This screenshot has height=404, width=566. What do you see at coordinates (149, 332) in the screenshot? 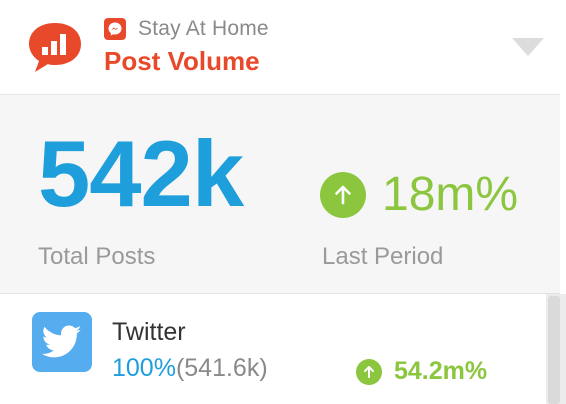
I see `network-name: Twitter` at bounding box center [149, 332].